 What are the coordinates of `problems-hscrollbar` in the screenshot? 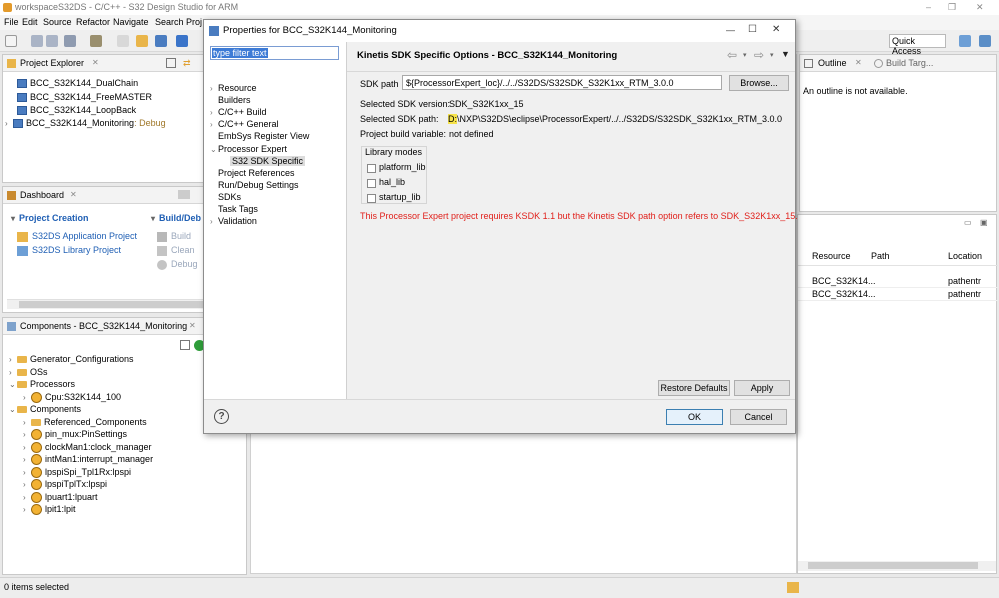 It's located at (897, 566).